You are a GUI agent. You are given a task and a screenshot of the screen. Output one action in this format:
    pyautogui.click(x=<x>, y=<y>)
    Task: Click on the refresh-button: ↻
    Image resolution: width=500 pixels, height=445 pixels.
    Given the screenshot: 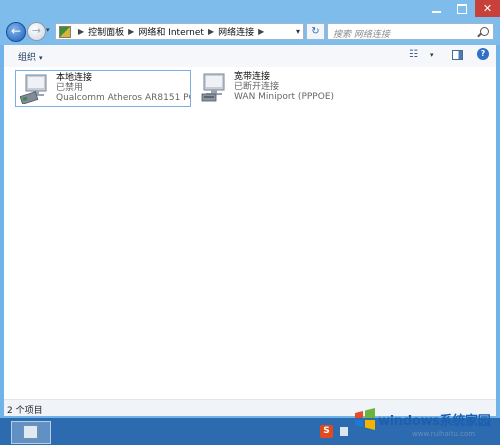 What is the action you would take?
    pyautogui.click(x=315, y=31)
    